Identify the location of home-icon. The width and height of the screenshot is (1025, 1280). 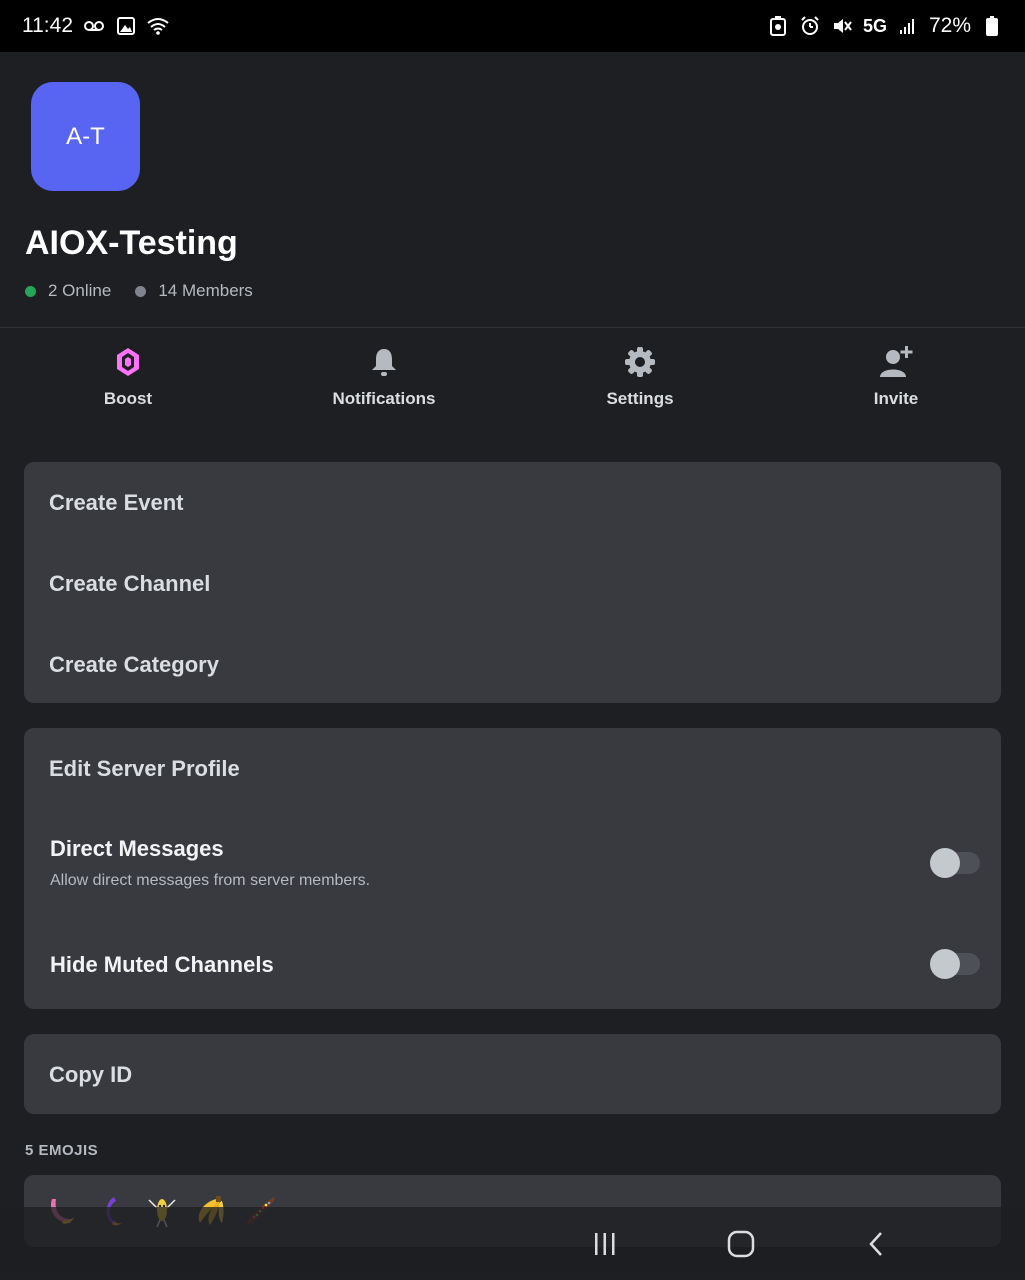
(741, 1244).